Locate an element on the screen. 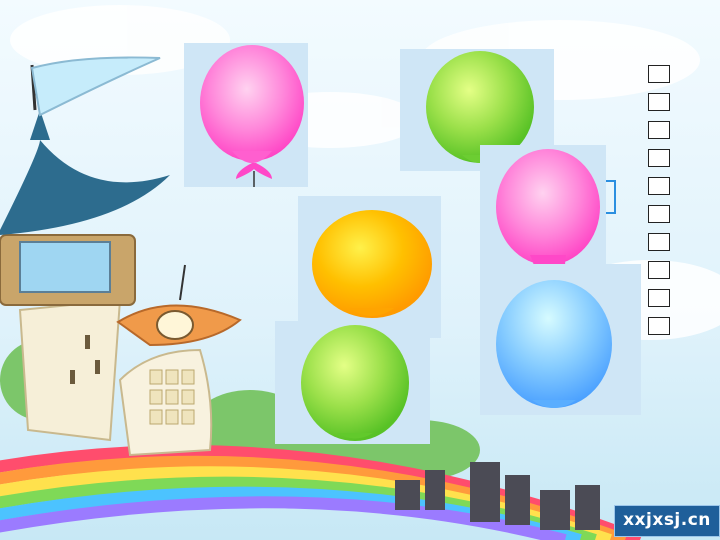 This screenshot has width=720, height=540. balloon-orange-icon is located at coordinates (372, 264).